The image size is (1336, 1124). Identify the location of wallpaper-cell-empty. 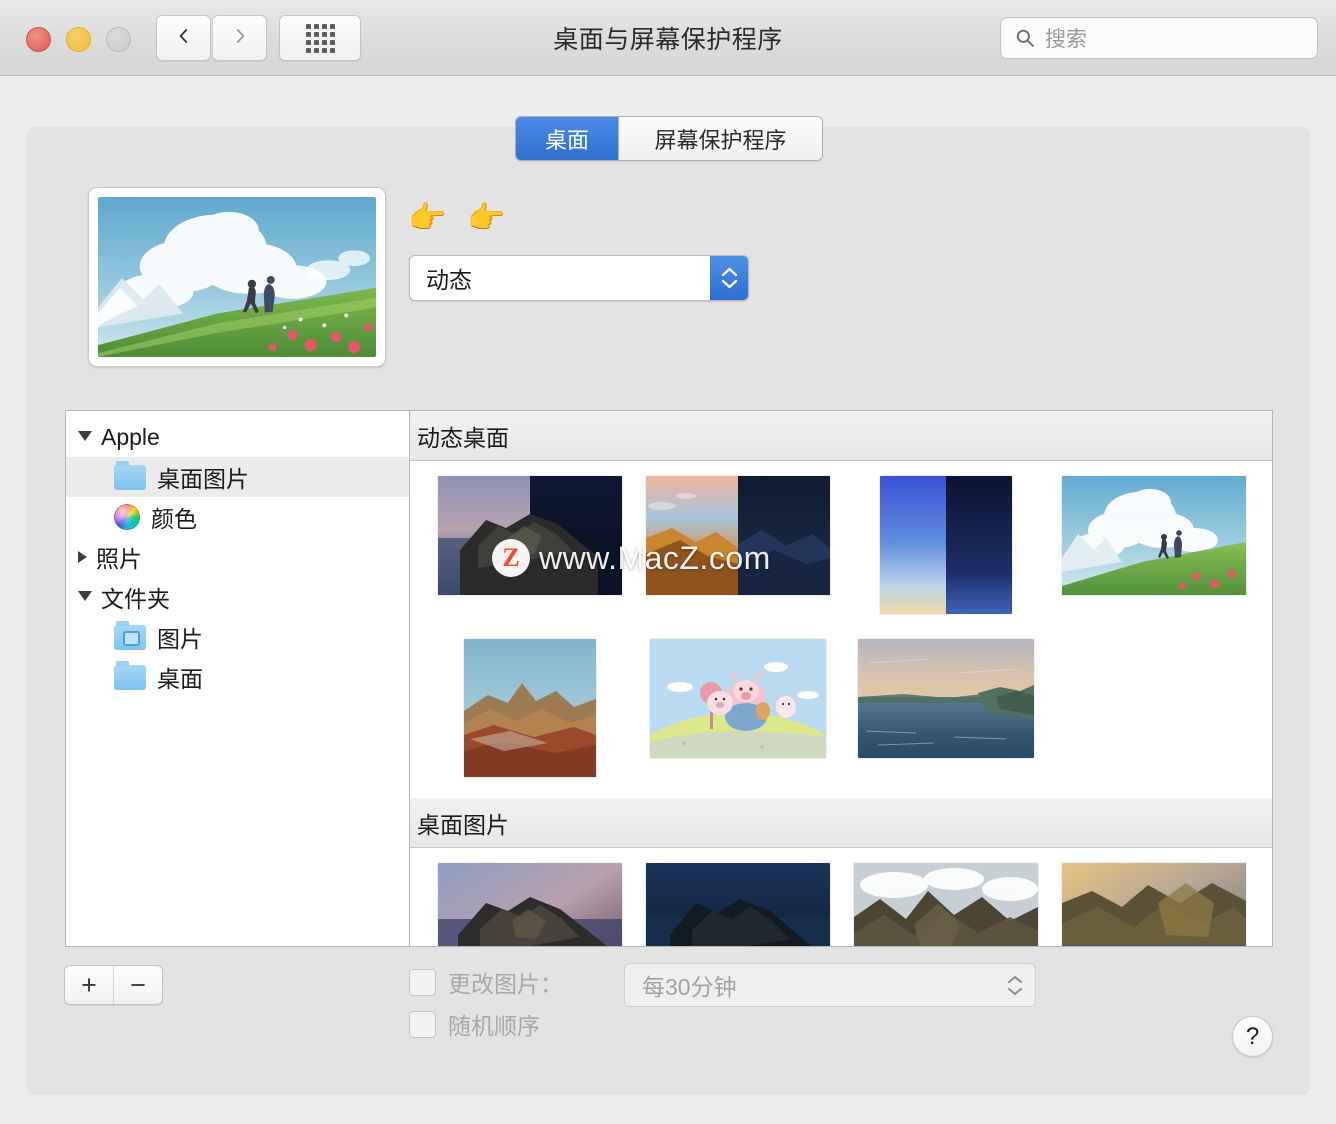
(1154, 708).